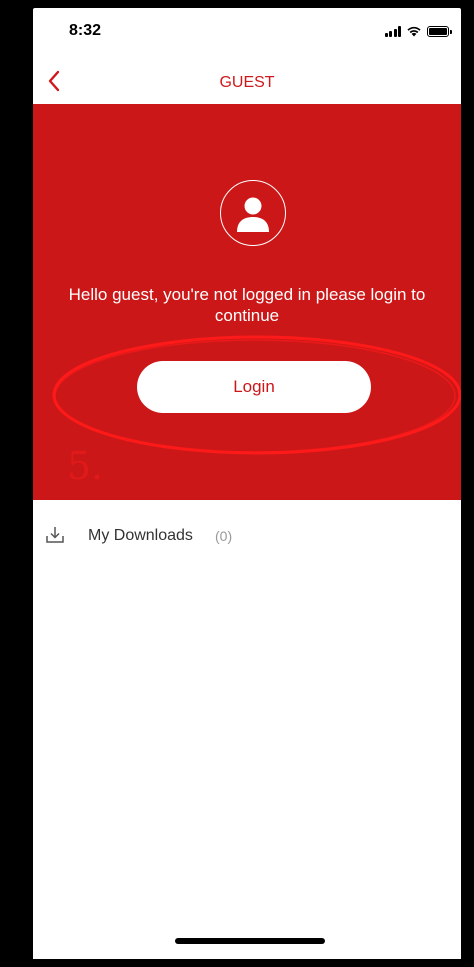 The width and height of the screenshot is (474, 967). I want to click on navigation-bar: GUEST, so click(247, 82).